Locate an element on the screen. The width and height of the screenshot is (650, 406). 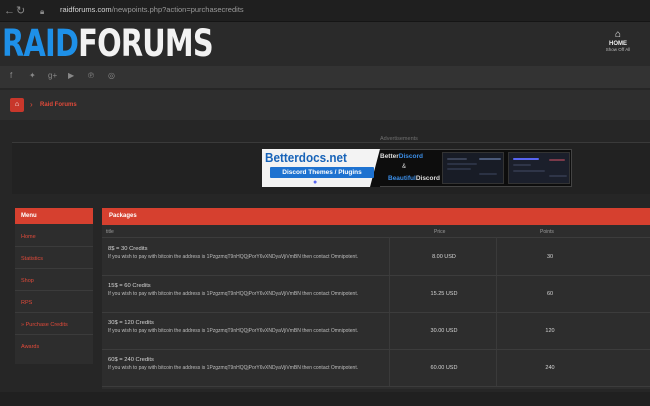
menu-item-shop: Shop is located at coordinates (27, 281).